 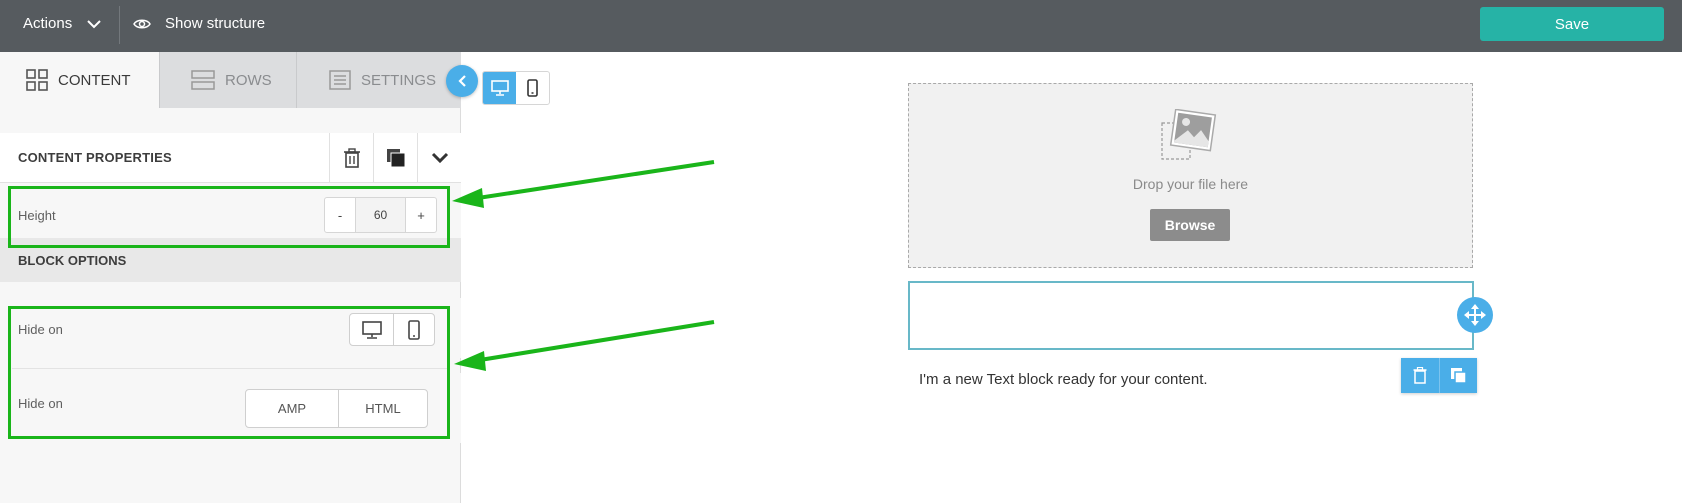 I want to click on block-actions, so click(x=1439, y=375).